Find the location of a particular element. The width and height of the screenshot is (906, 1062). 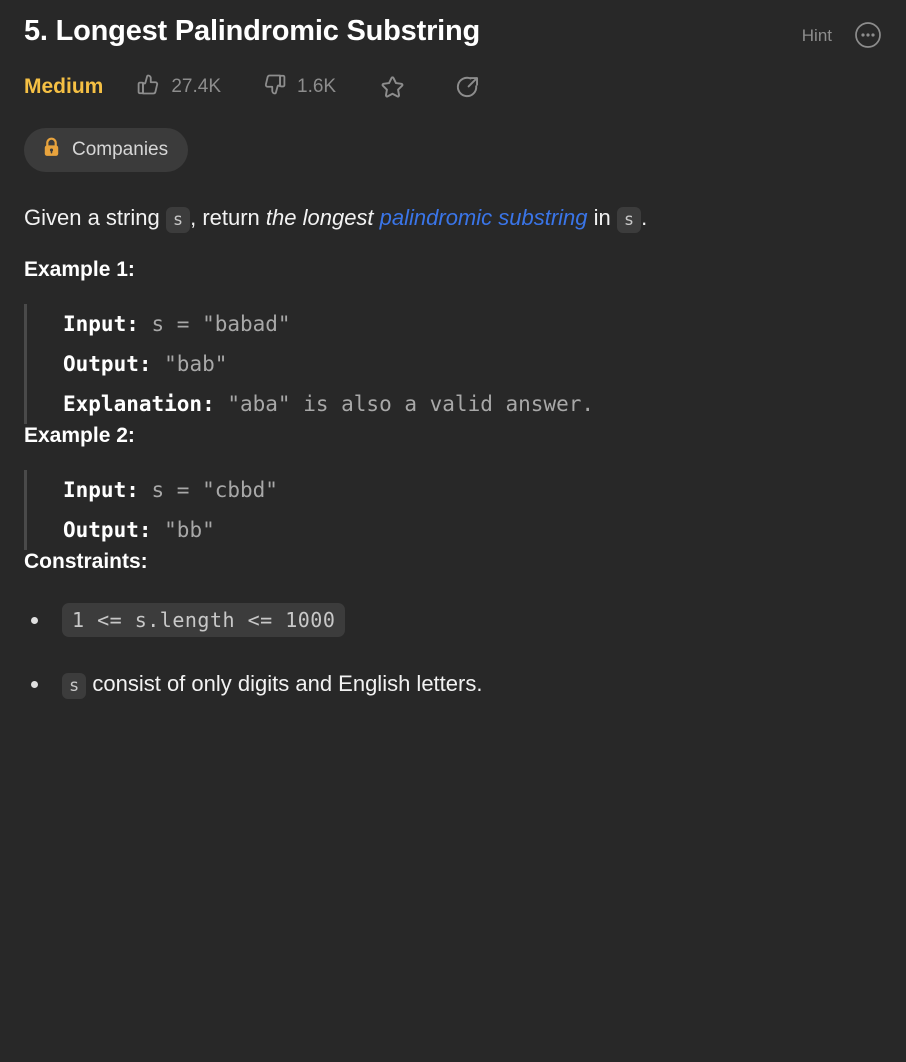

example-2-heading: Example 2: is located at coordinates (79, 435).